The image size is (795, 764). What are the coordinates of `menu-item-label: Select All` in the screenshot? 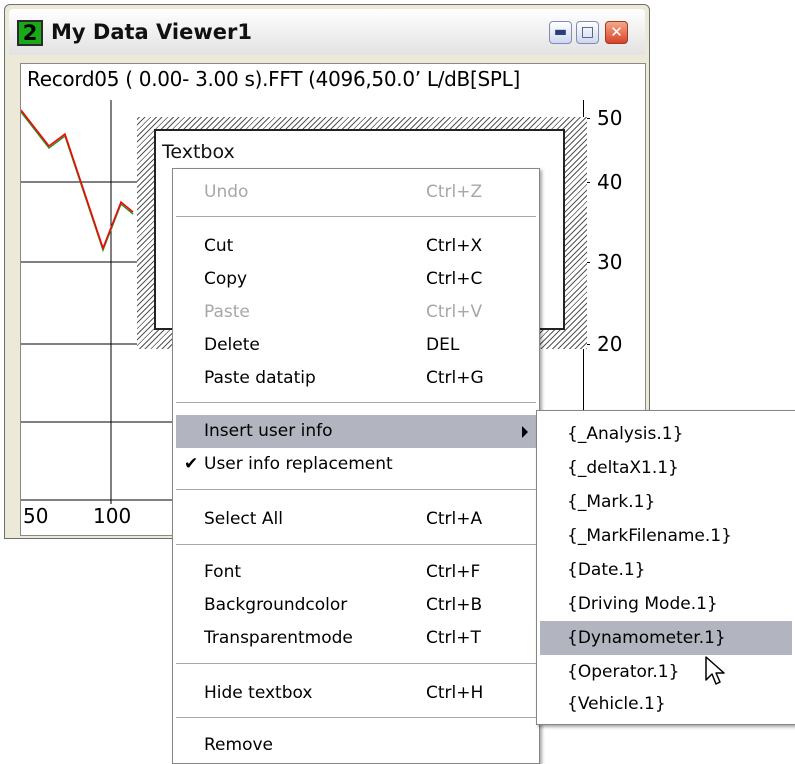 It's located at (243, 519).